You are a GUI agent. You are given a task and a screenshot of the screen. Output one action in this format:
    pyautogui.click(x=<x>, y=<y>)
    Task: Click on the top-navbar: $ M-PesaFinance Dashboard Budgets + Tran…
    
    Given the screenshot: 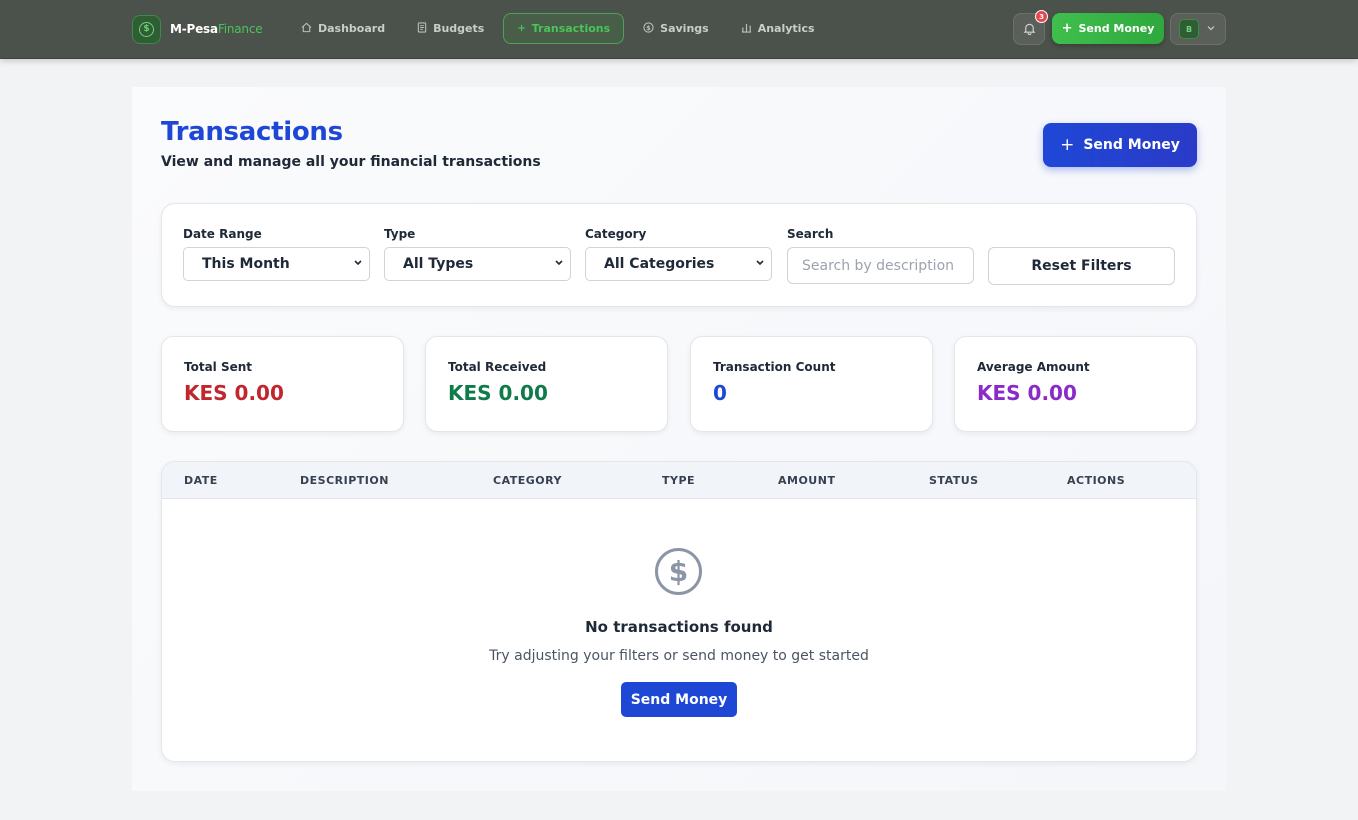 What is the action you would take?
    pyautogui.click(x=679, y=29)
    